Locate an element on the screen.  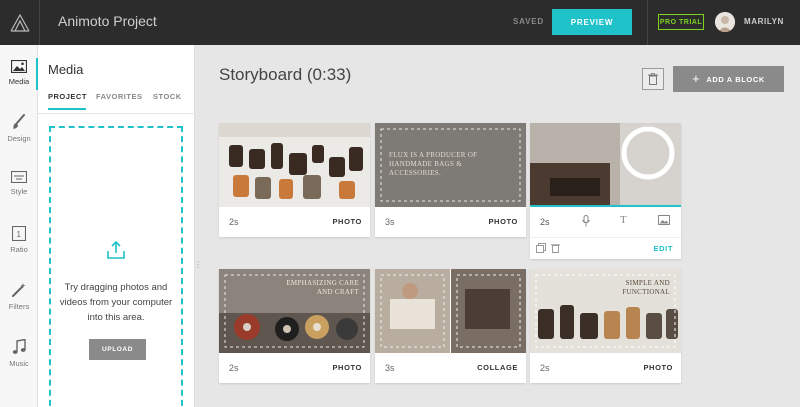
ratio-icon: 1 is located at coordinates (19, 233).